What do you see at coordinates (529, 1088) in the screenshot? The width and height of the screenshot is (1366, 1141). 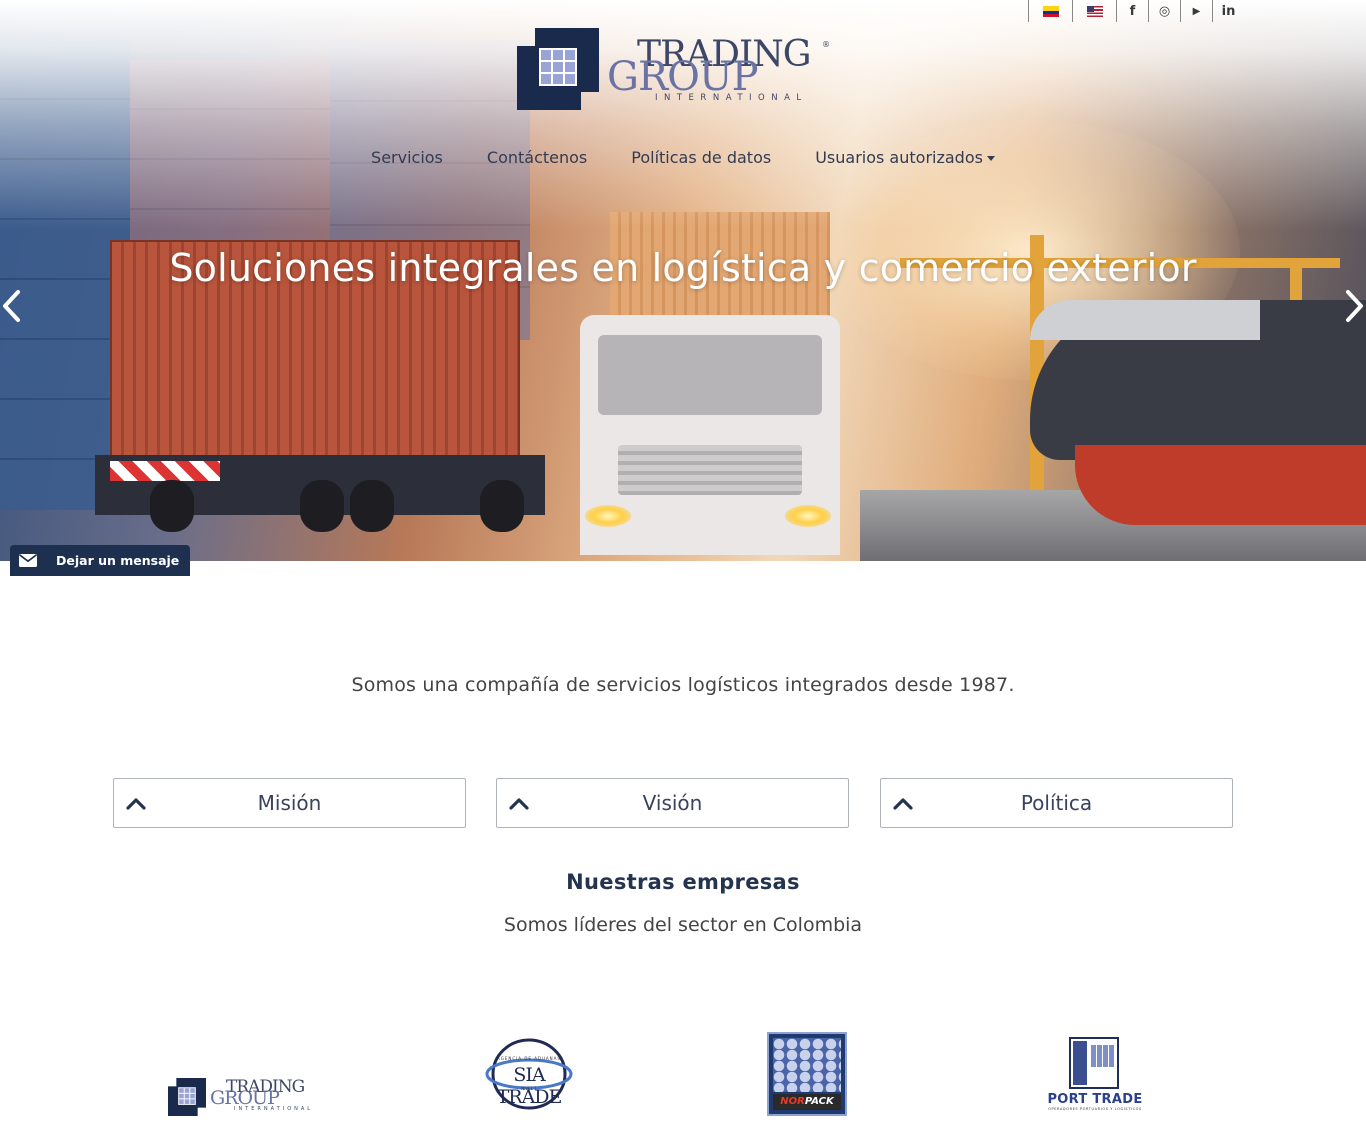 I see `brand-text: NIVEL 1` at bounding box center [529, 1088].